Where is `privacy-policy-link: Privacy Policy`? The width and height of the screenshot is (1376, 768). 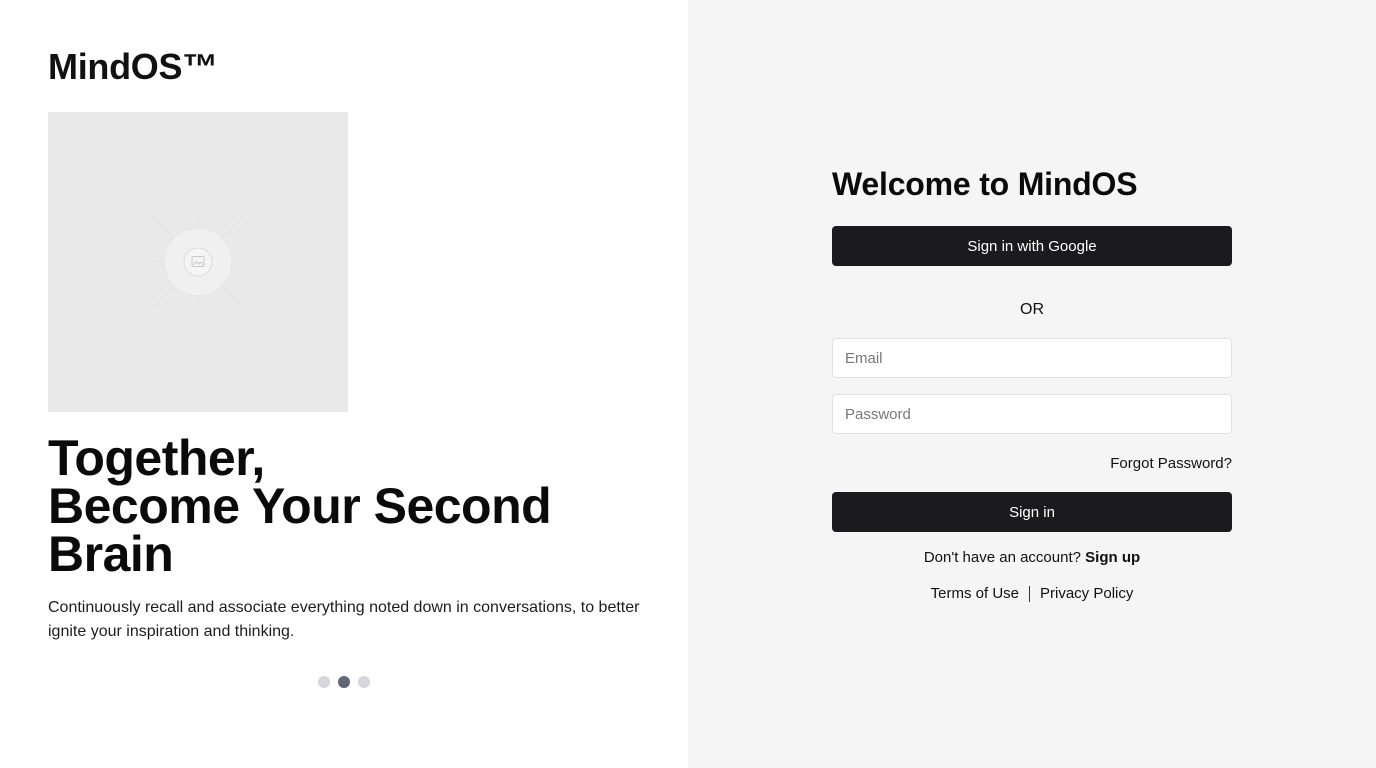 privacy-policy-link: Privacy Policy is located at coordinates (1086, 594).